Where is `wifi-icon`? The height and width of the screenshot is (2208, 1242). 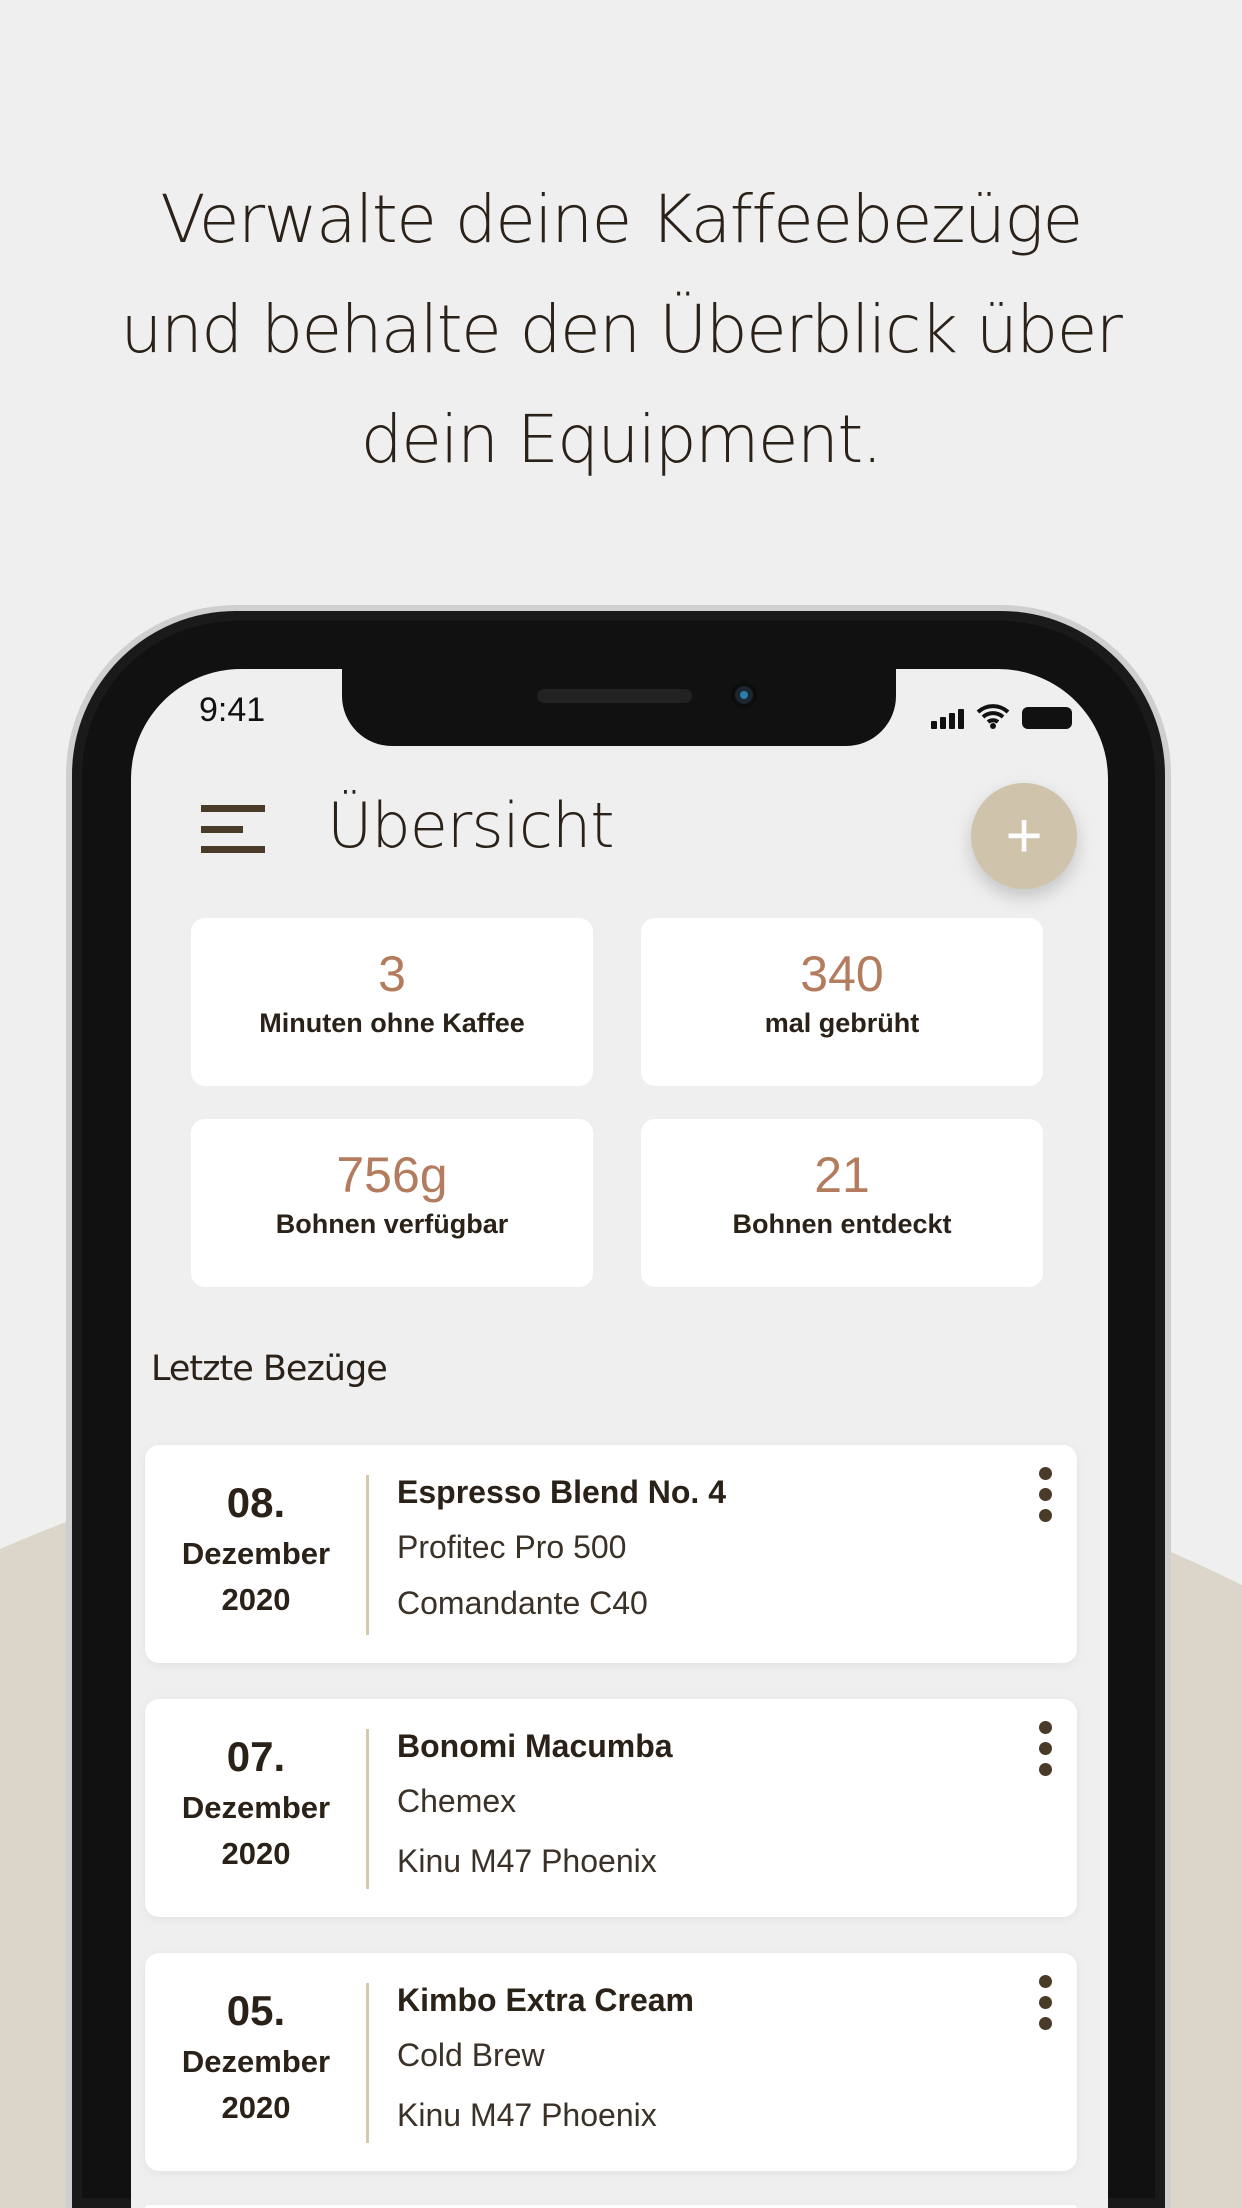 wifi-icon is located at coordinates (993, 716).